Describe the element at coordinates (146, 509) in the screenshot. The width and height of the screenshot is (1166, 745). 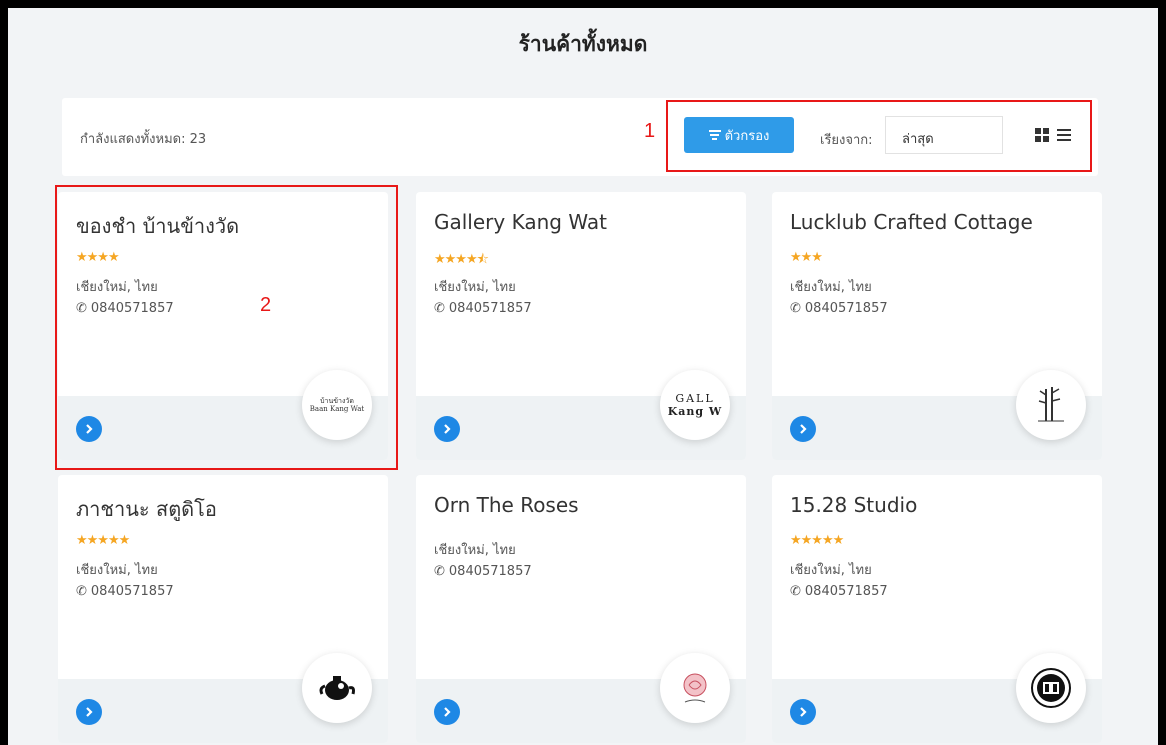
I see `shop-name: ภาชานะ สตูดิโอ` at that location.